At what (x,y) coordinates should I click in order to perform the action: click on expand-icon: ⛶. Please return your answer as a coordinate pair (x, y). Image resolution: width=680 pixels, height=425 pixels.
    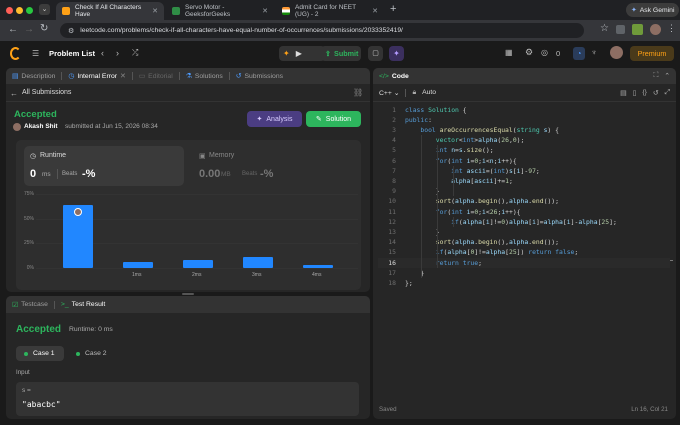
    Looking at the image, I should click on (656, 76).